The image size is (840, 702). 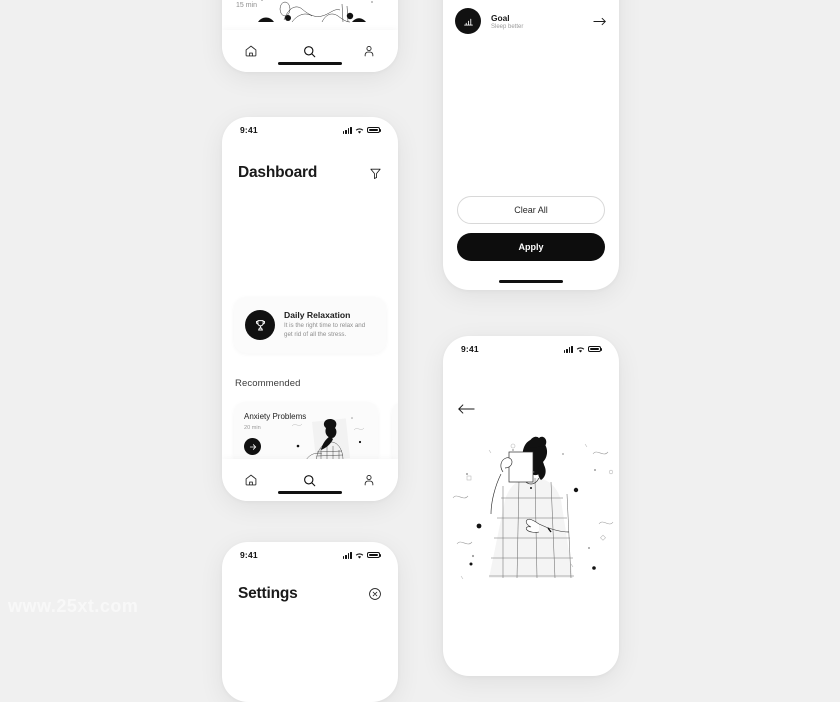 I want to click on recommended-label: Recommended, so click(x=268, y=383).